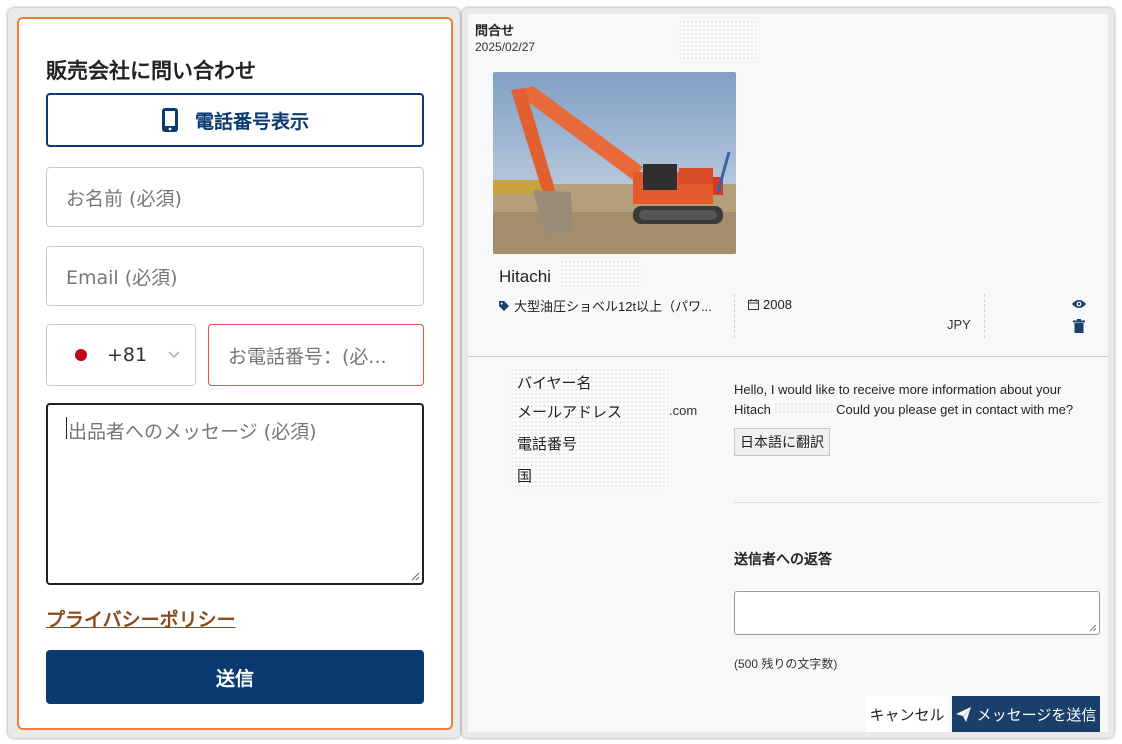  I want to click on message-textarea: 出品者へのメッセージ (必須), so click(235, 494).